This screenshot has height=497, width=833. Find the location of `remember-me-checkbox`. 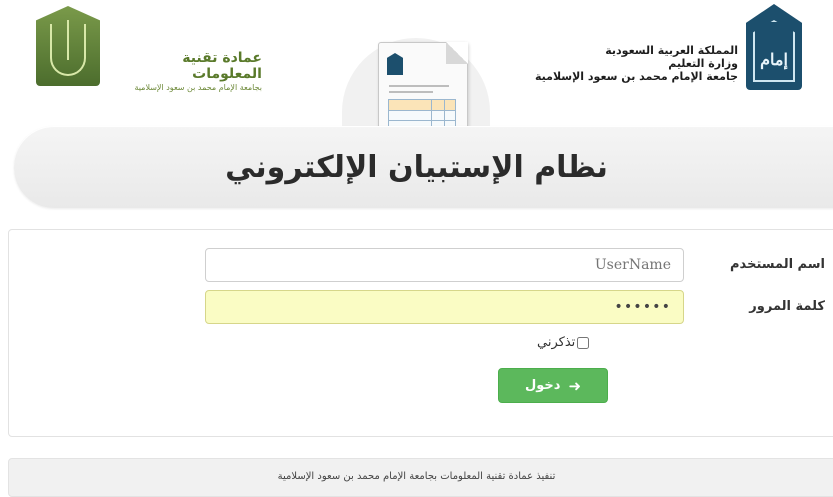

remember-me-checkbox is located at coordinates (583, 342).